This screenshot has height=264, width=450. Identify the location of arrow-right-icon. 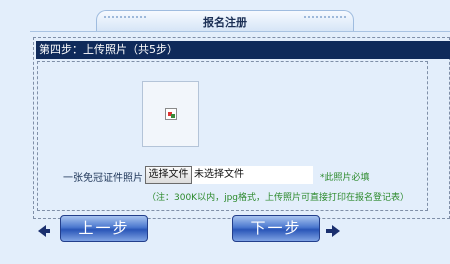
(333, 231).